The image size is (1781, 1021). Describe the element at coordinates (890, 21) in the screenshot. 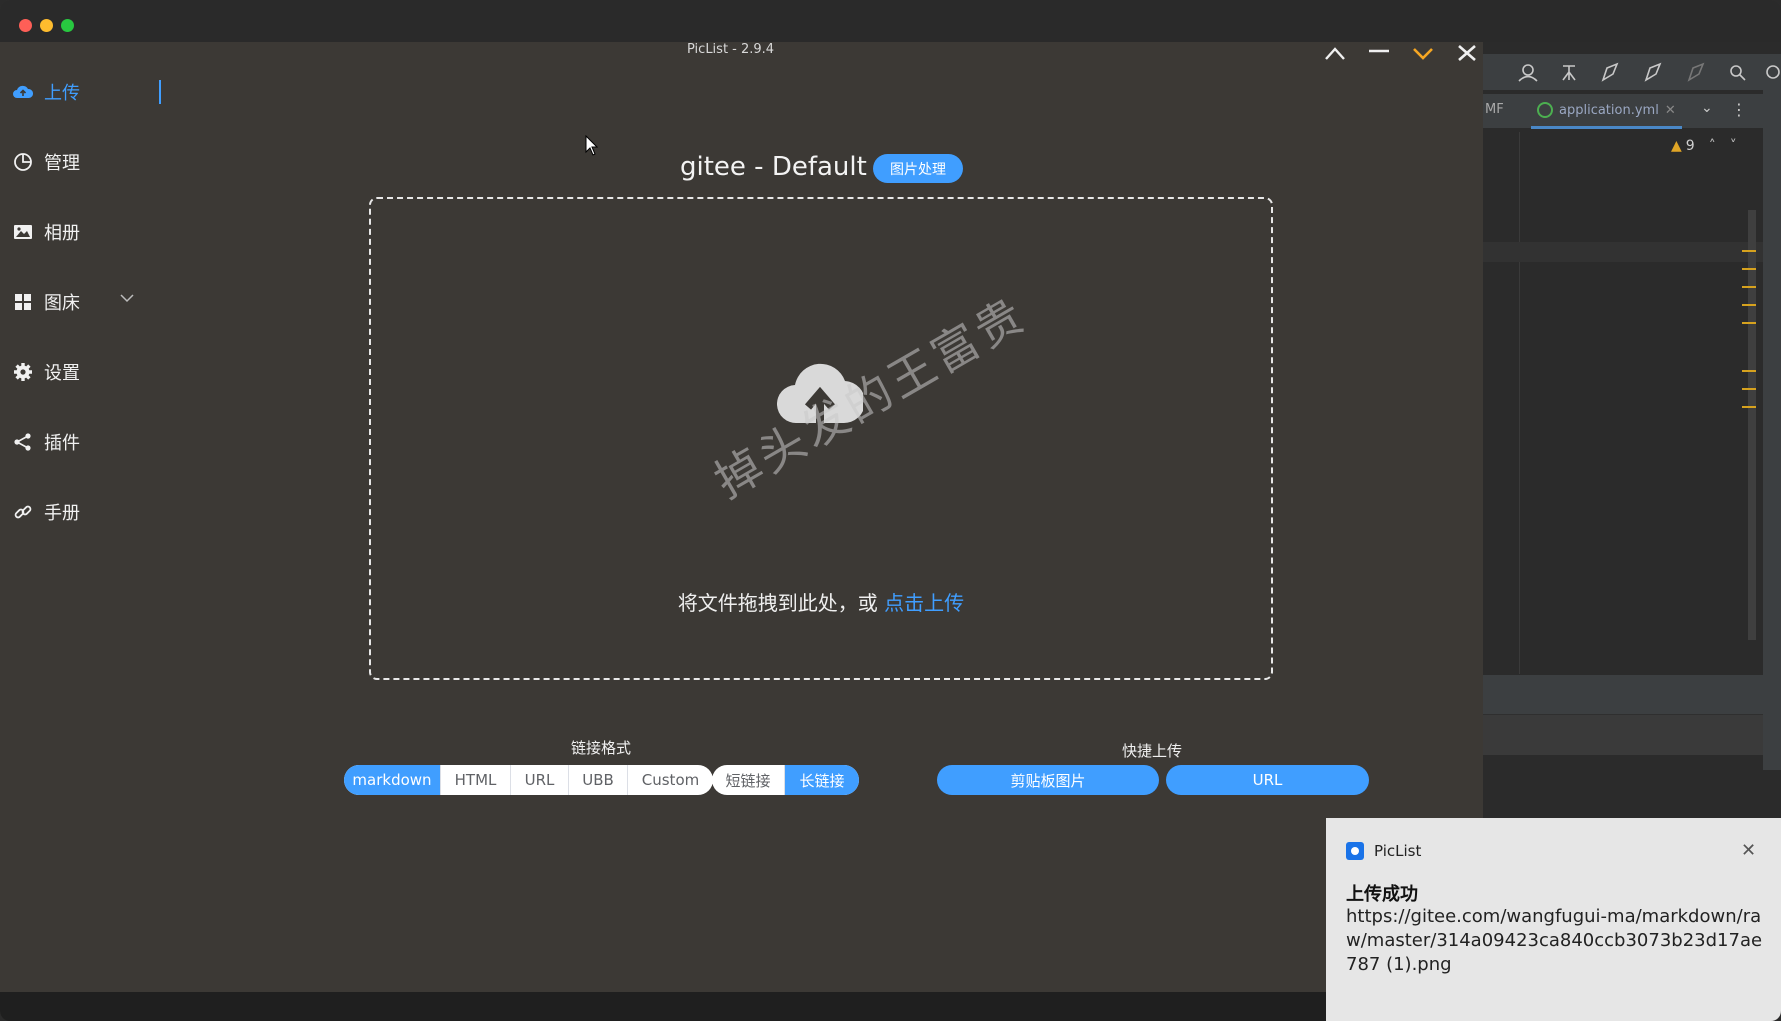

I see `window-titlebar` at that location.